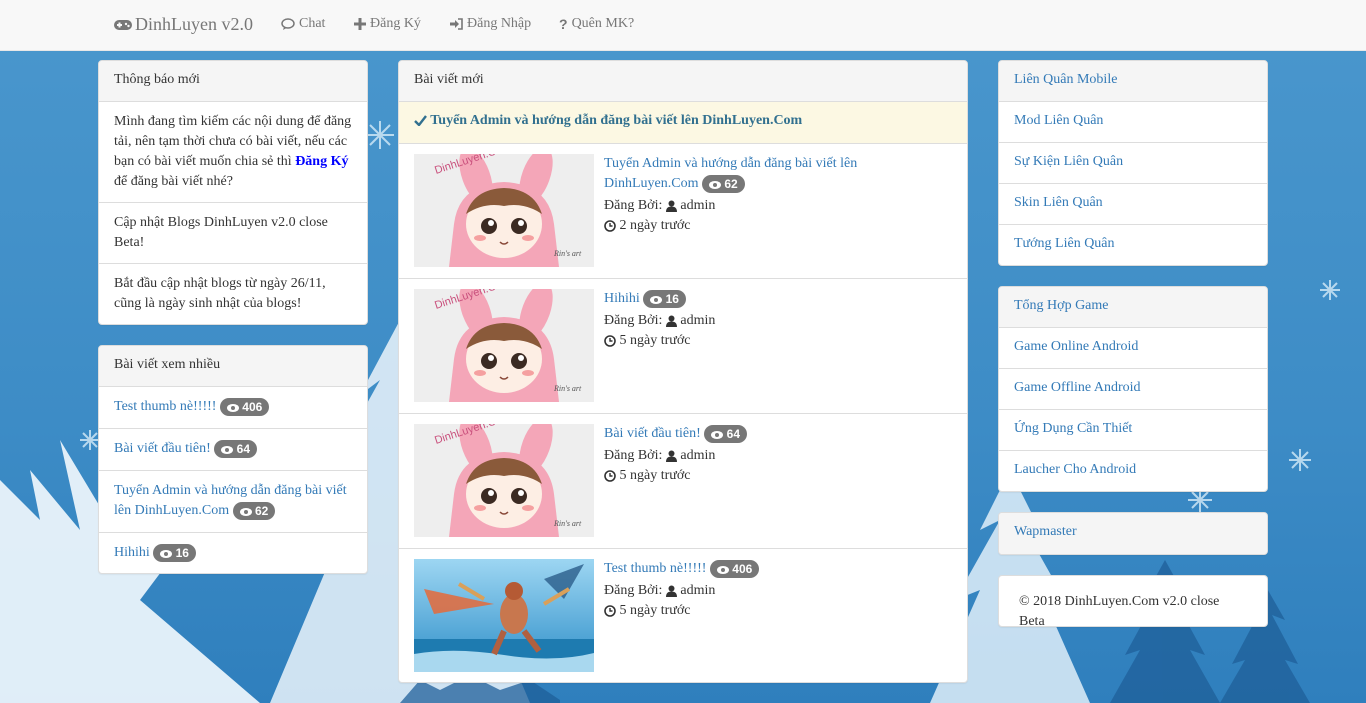  I want to click on wapmaster-panel: Wapmaster, so click(1133, 533).